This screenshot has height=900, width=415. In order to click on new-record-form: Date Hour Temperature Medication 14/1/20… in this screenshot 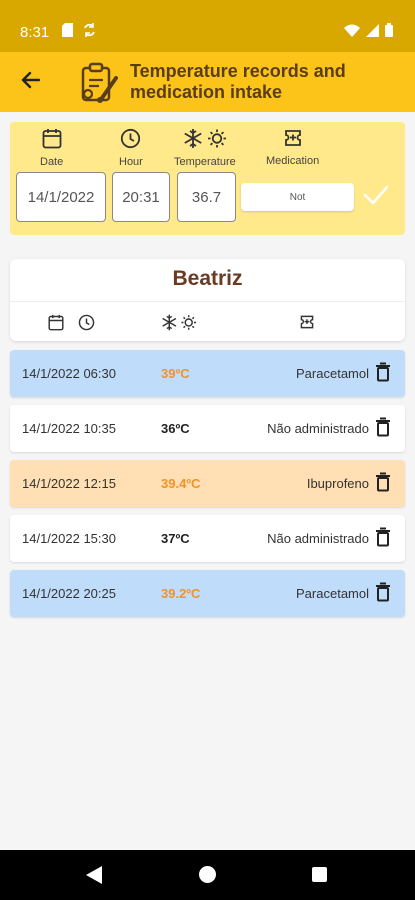, I will do `click(207, 178)`.